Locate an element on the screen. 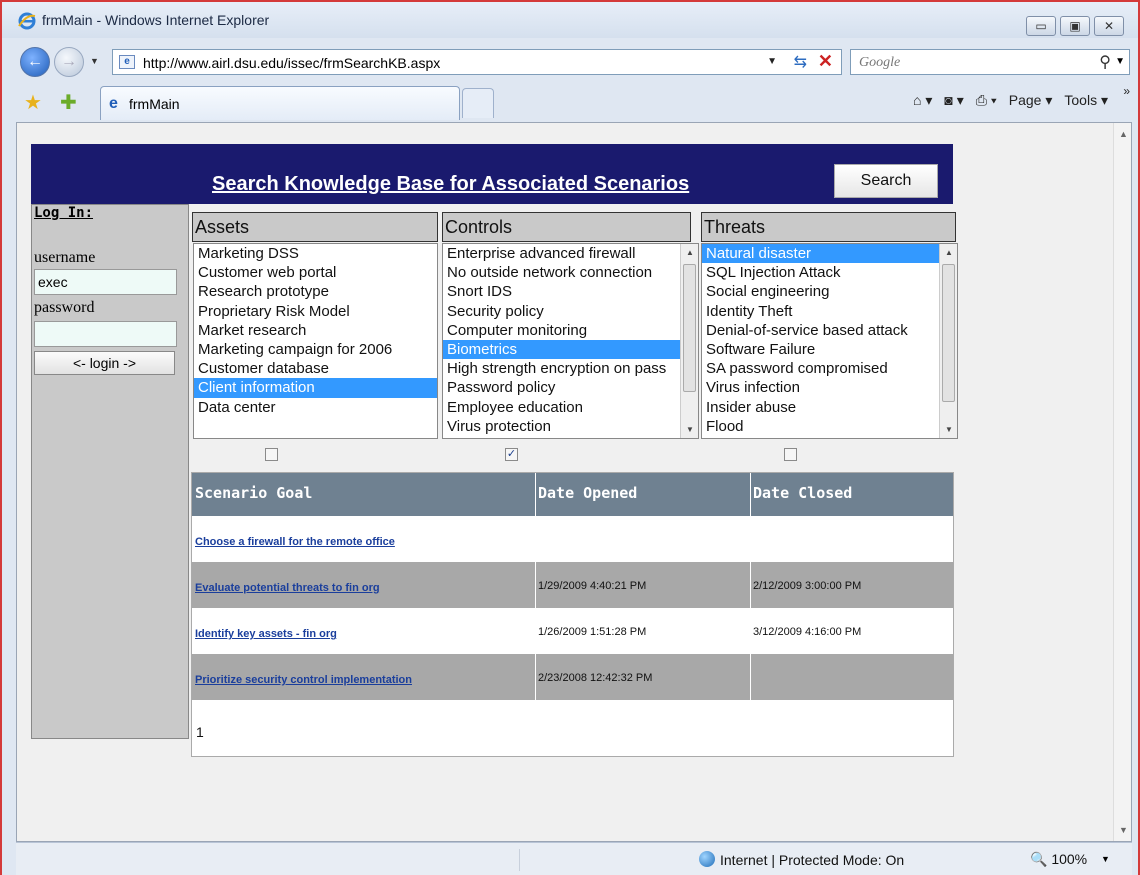  minimize-button: ▭ is located at coordinates (1041, 26).